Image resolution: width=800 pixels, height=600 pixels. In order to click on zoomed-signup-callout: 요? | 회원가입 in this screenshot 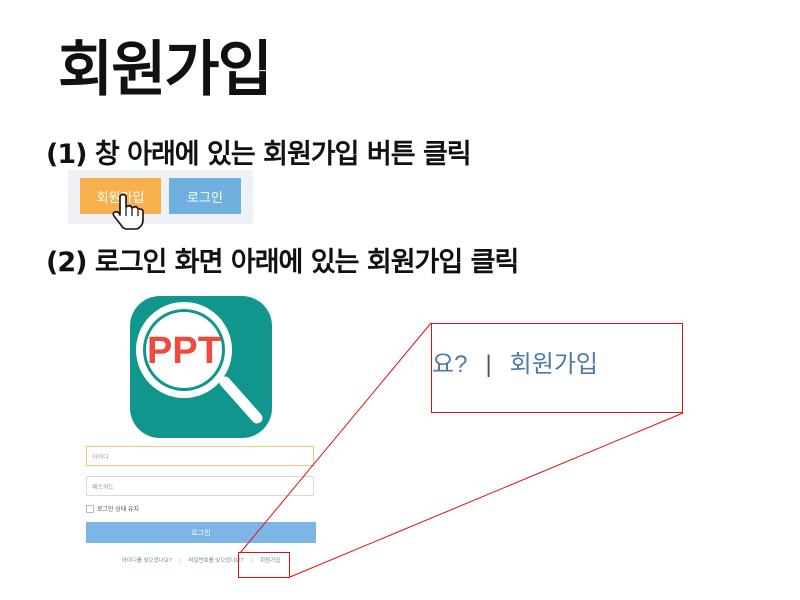, I will do `click(557, 368)`.